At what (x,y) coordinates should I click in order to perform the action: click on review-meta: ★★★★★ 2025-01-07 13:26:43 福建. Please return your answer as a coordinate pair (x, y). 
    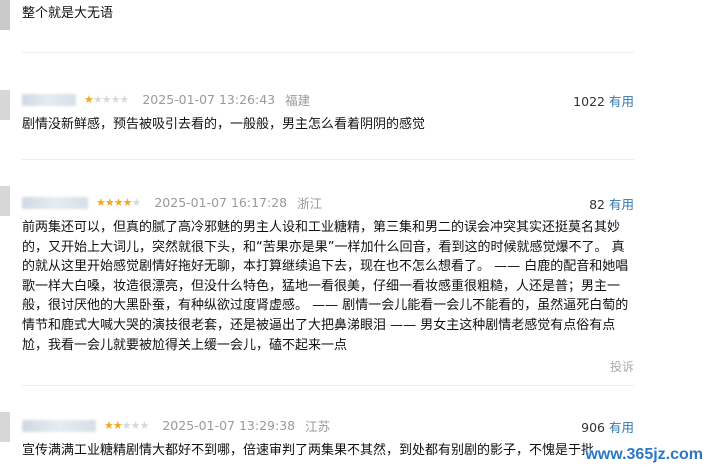
    Looking at the image, I should click on (166, 99).